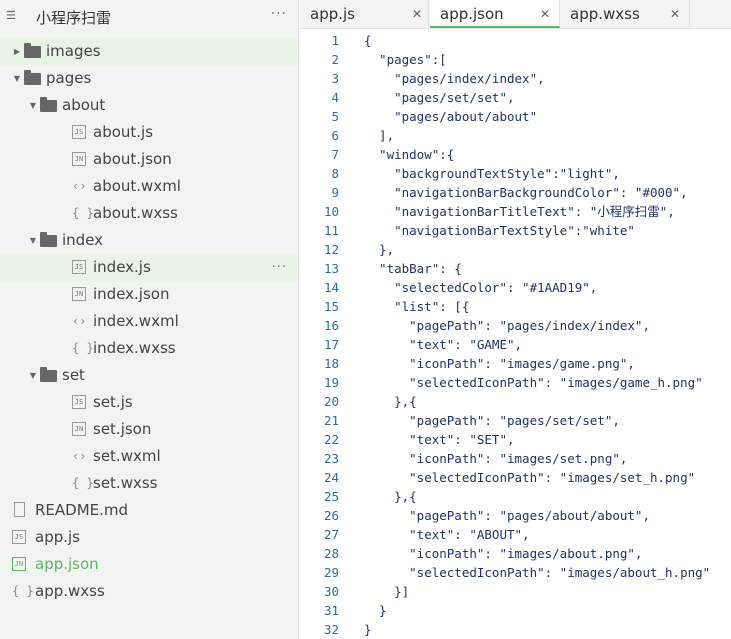  Describe the element at coordinates (79, 159) in the screenshot. I see `json-file-icon: JN` at that location.